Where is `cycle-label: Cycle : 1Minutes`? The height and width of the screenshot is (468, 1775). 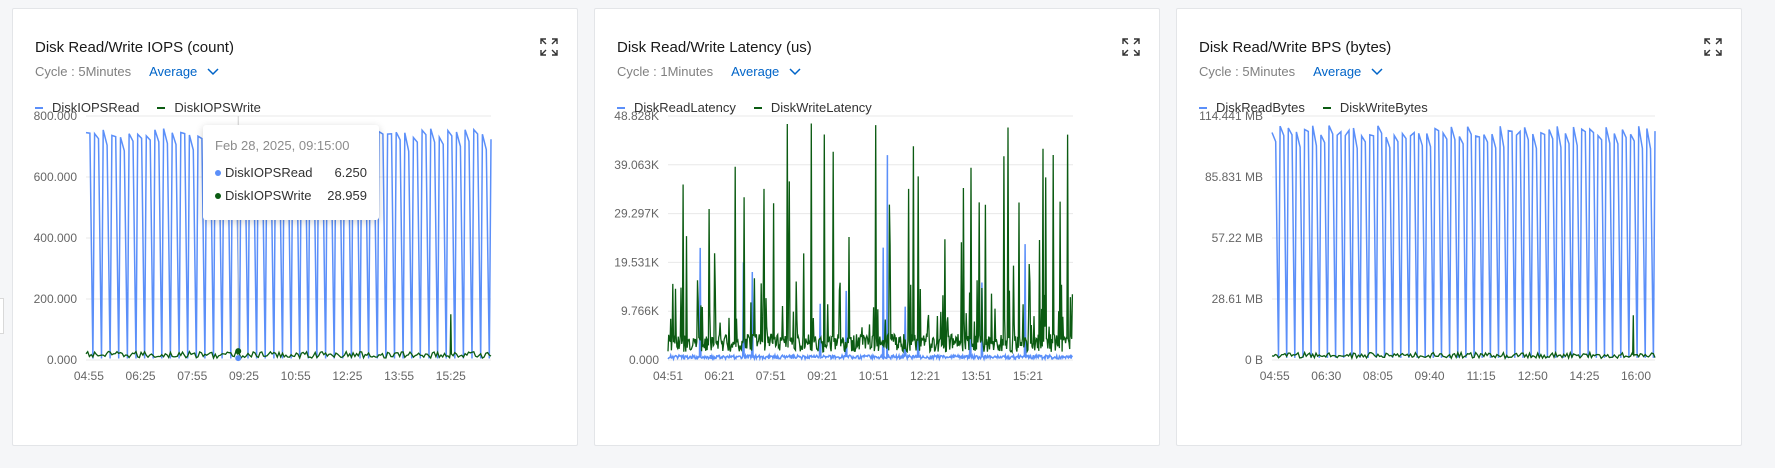 cycle-label: Cycle : 1Minutes is located at coordinates (665, 71).